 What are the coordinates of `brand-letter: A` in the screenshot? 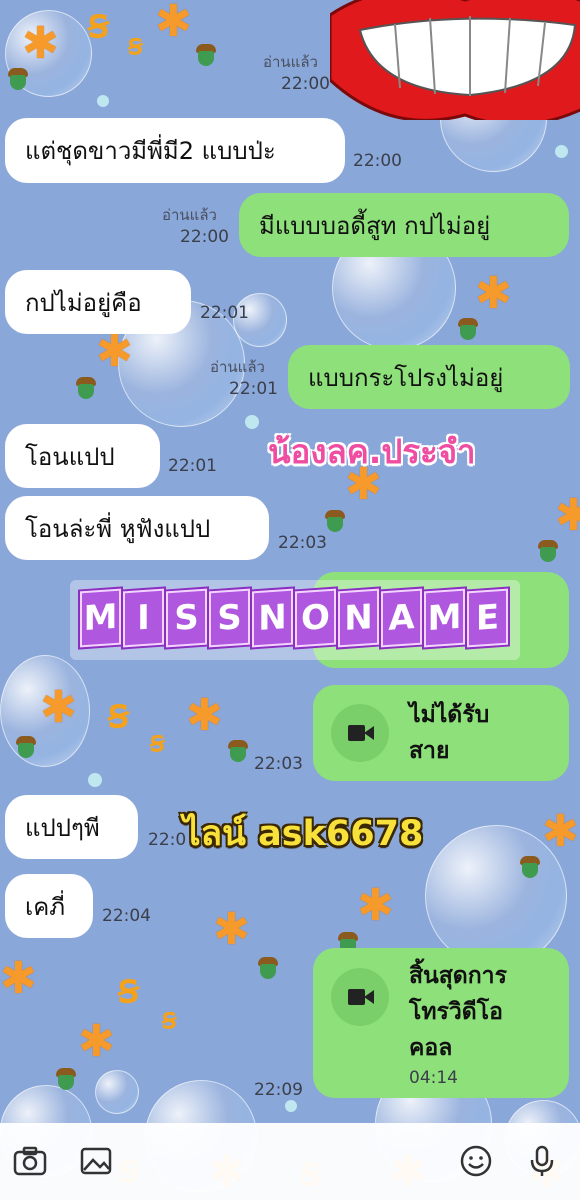 It's located at (401, 618).